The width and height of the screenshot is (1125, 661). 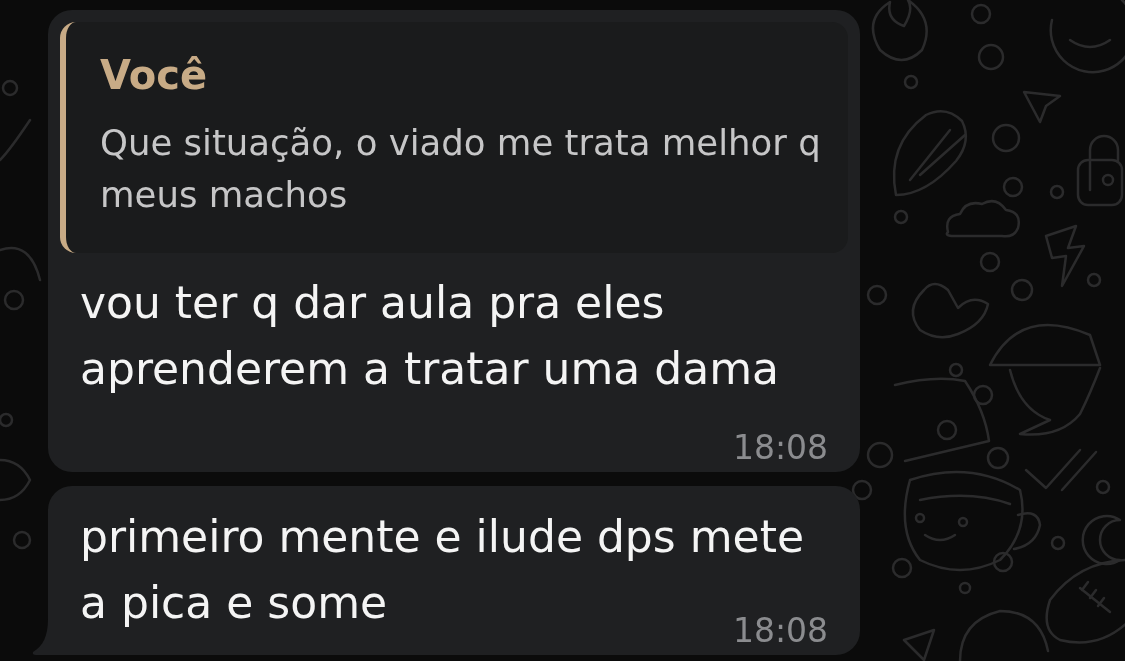 What do you see at coordinates (461, 169) in the screenshot?
I see `quote-text: Que situação, o viado me trata melhor q meus machos` at bounding box center [461, 169].